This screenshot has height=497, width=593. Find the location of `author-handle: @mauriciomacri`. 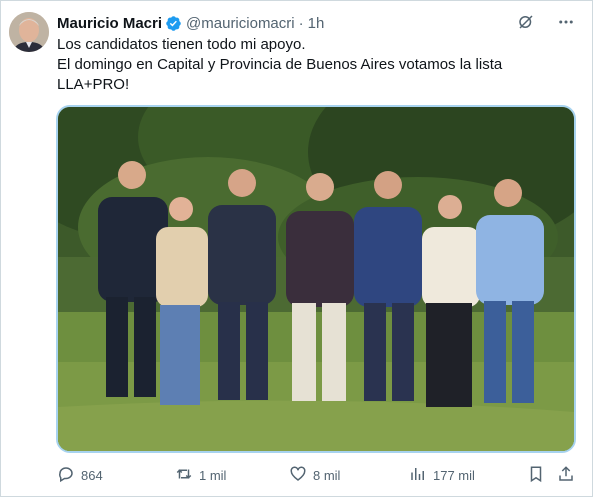

author-handle: @mauriciomacri is located at coordinates (240, 23).